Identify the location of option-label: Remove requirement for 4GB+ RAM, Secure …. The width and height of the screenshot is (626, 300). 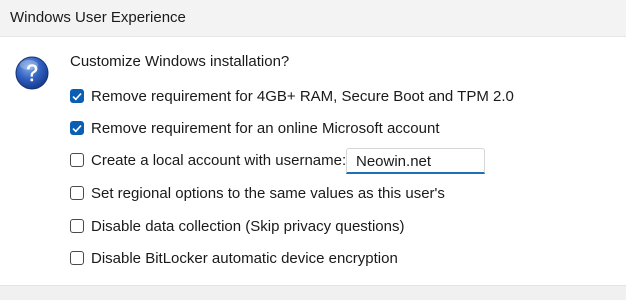
(302, 96).